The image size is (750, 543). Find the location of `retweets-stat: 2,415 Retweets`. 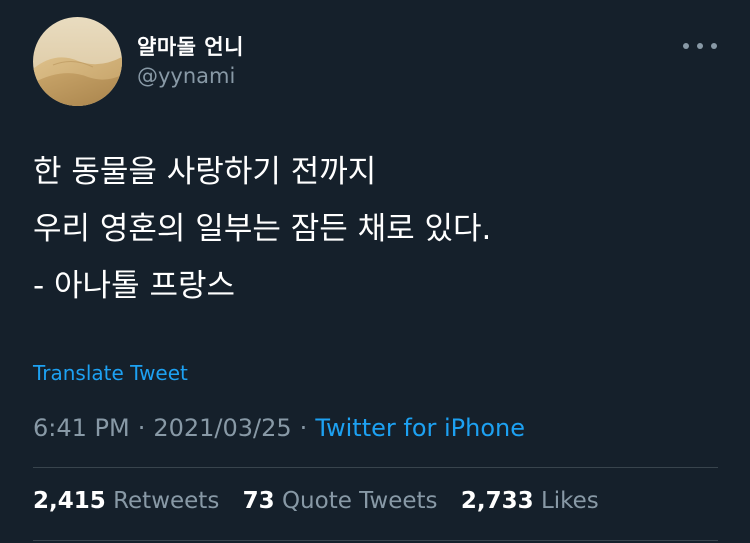

retweets-stat: 2,415 Retweets is located at coordinates (126, 501).